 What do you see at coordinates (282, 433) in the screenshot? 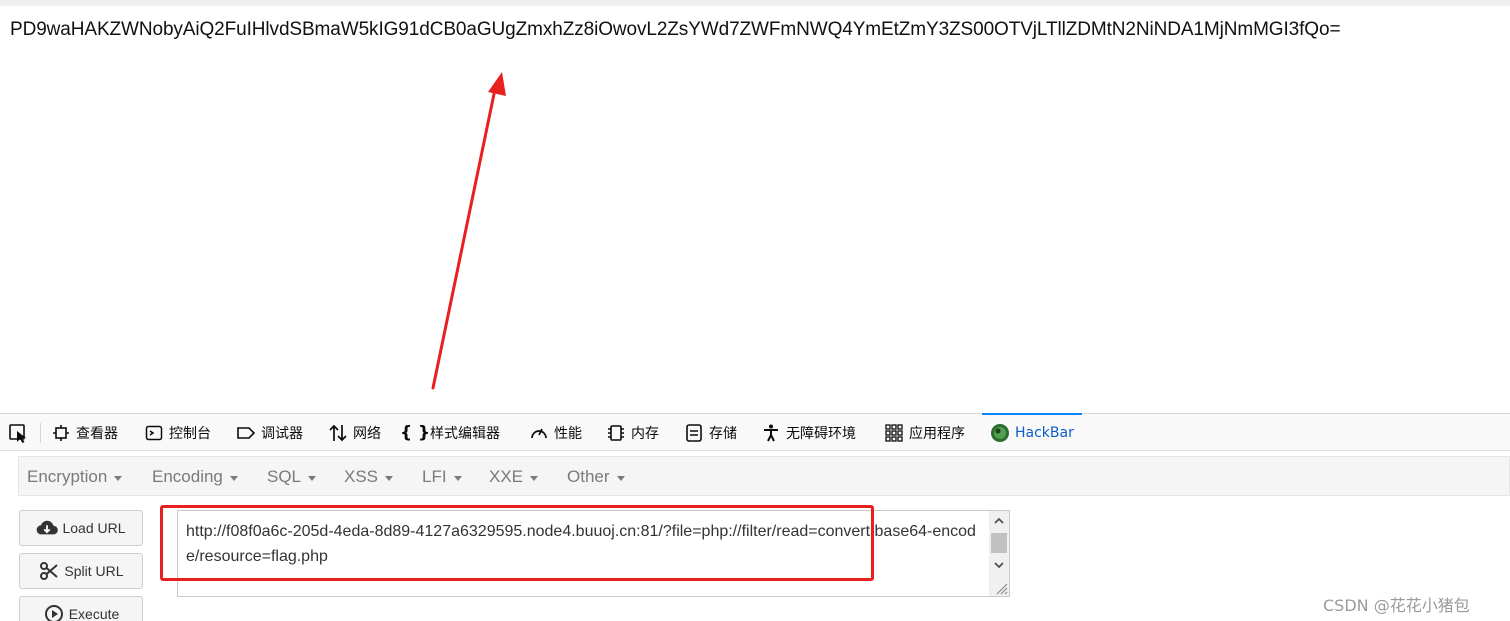
I see `tab-label: 调试器` at bounding box center [282, 433].